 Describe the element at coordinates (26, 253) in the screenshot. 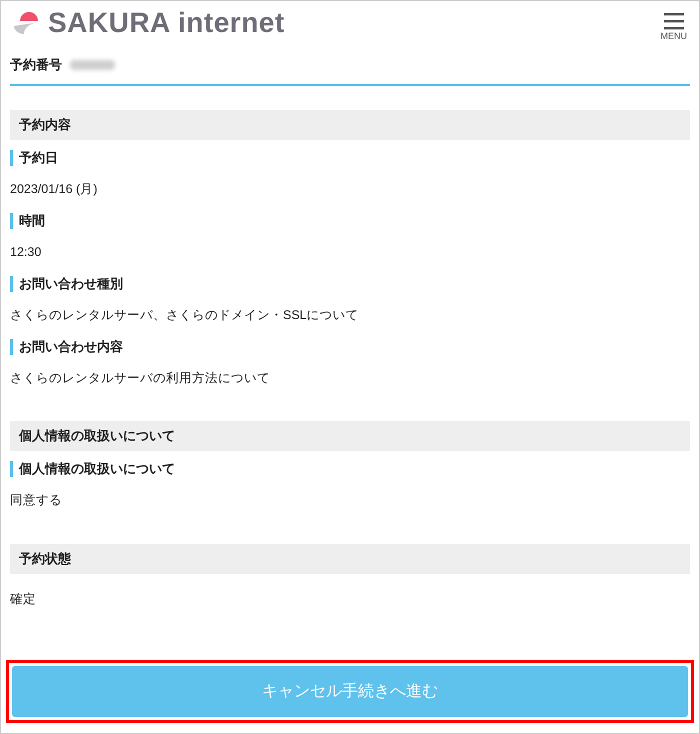

I see `field-value: 12:30` at that location.